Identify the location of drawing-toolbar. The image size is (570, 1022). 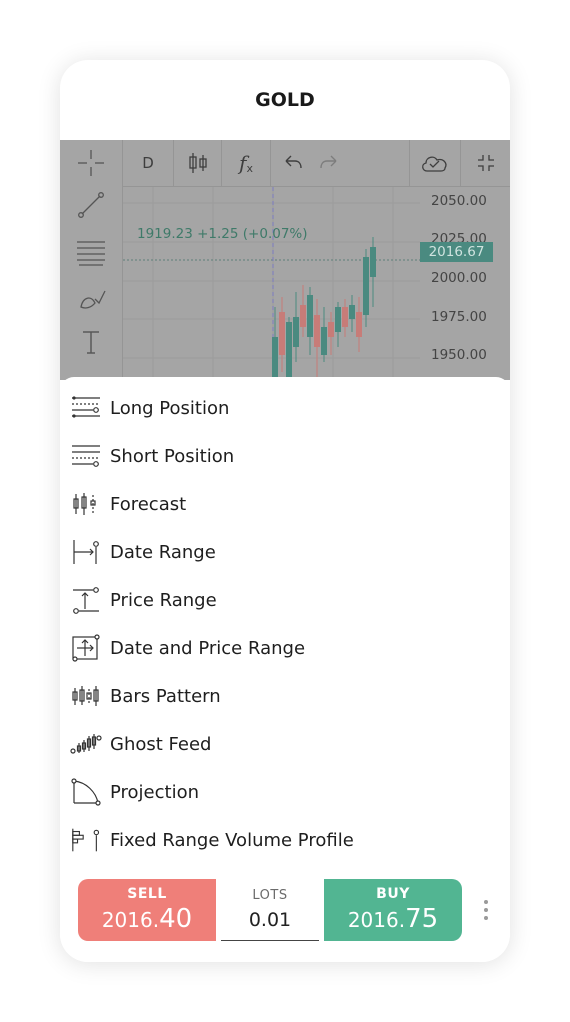
(91, 260).